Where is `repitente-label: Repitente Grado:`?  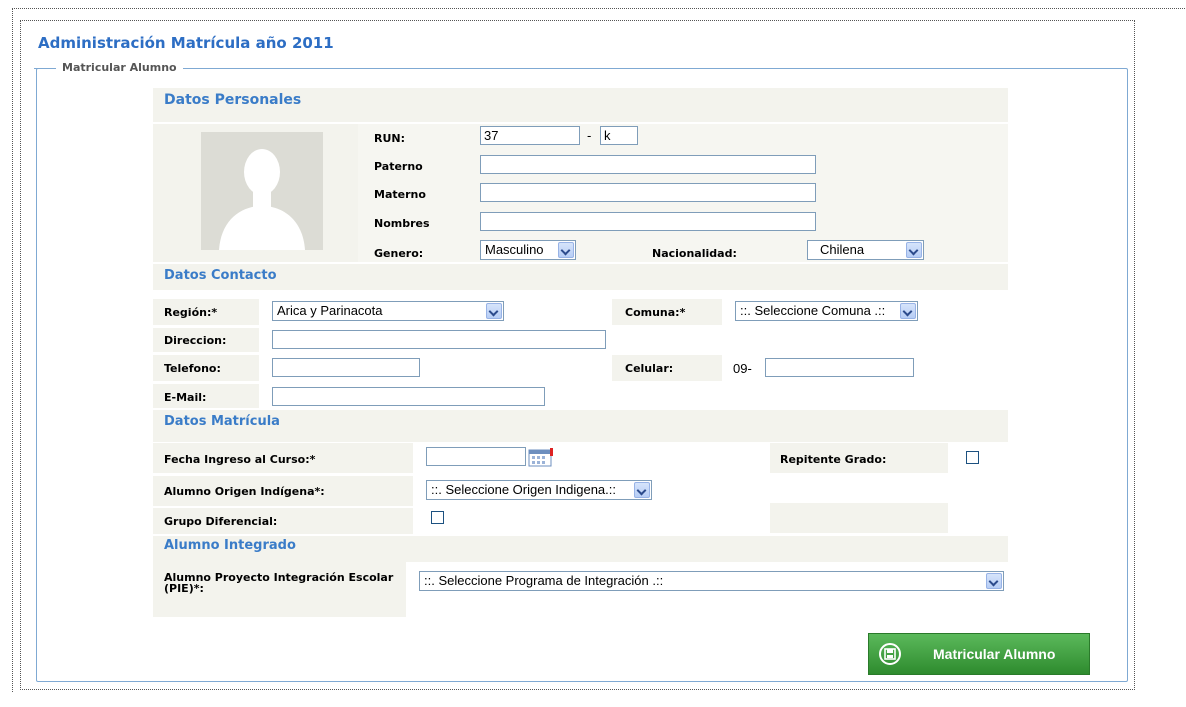
repitente-label: Repitente Grado: is located at coordinates (833, 459).